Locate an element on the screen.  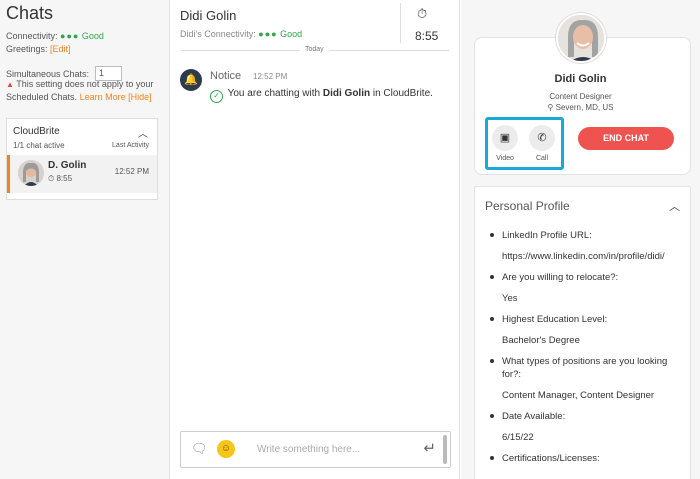
profile-answer: 6/15/22 is located at coordinates (518, 437).